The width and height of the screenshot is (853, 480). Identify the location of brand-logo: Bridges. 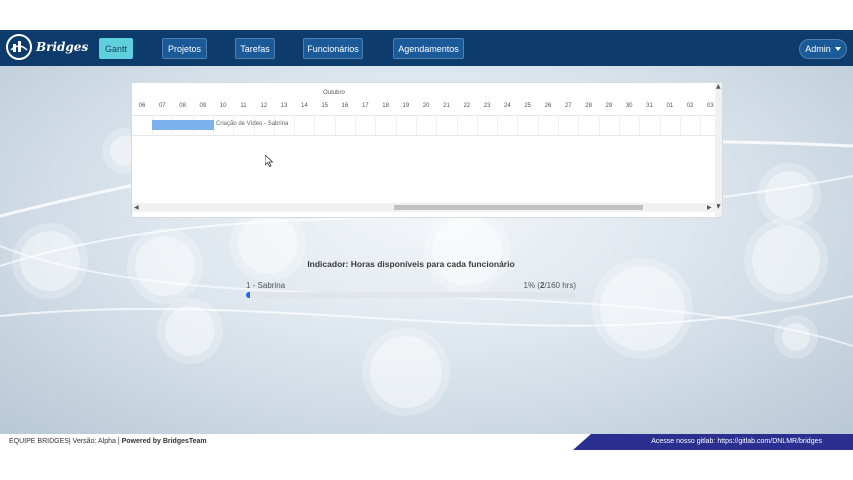
(47, 47).